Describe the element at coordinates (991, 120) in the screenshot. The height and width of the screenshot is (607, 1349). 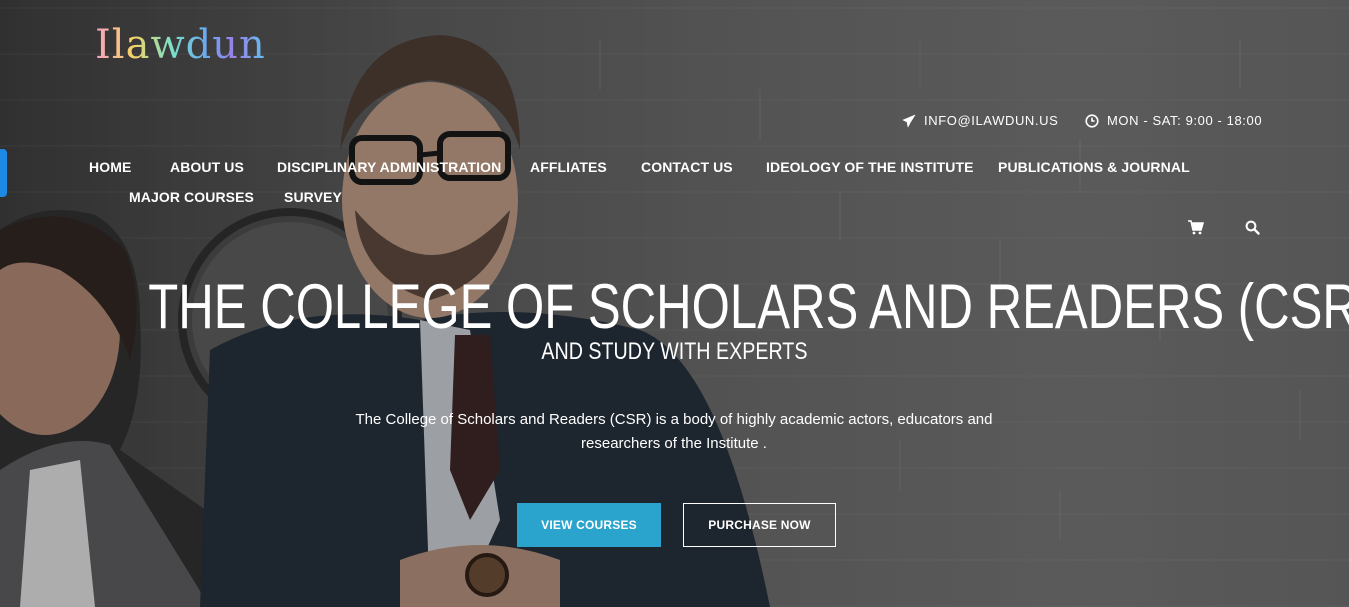
I see `email-text: INFO@ILAWDUN.US` at that location.